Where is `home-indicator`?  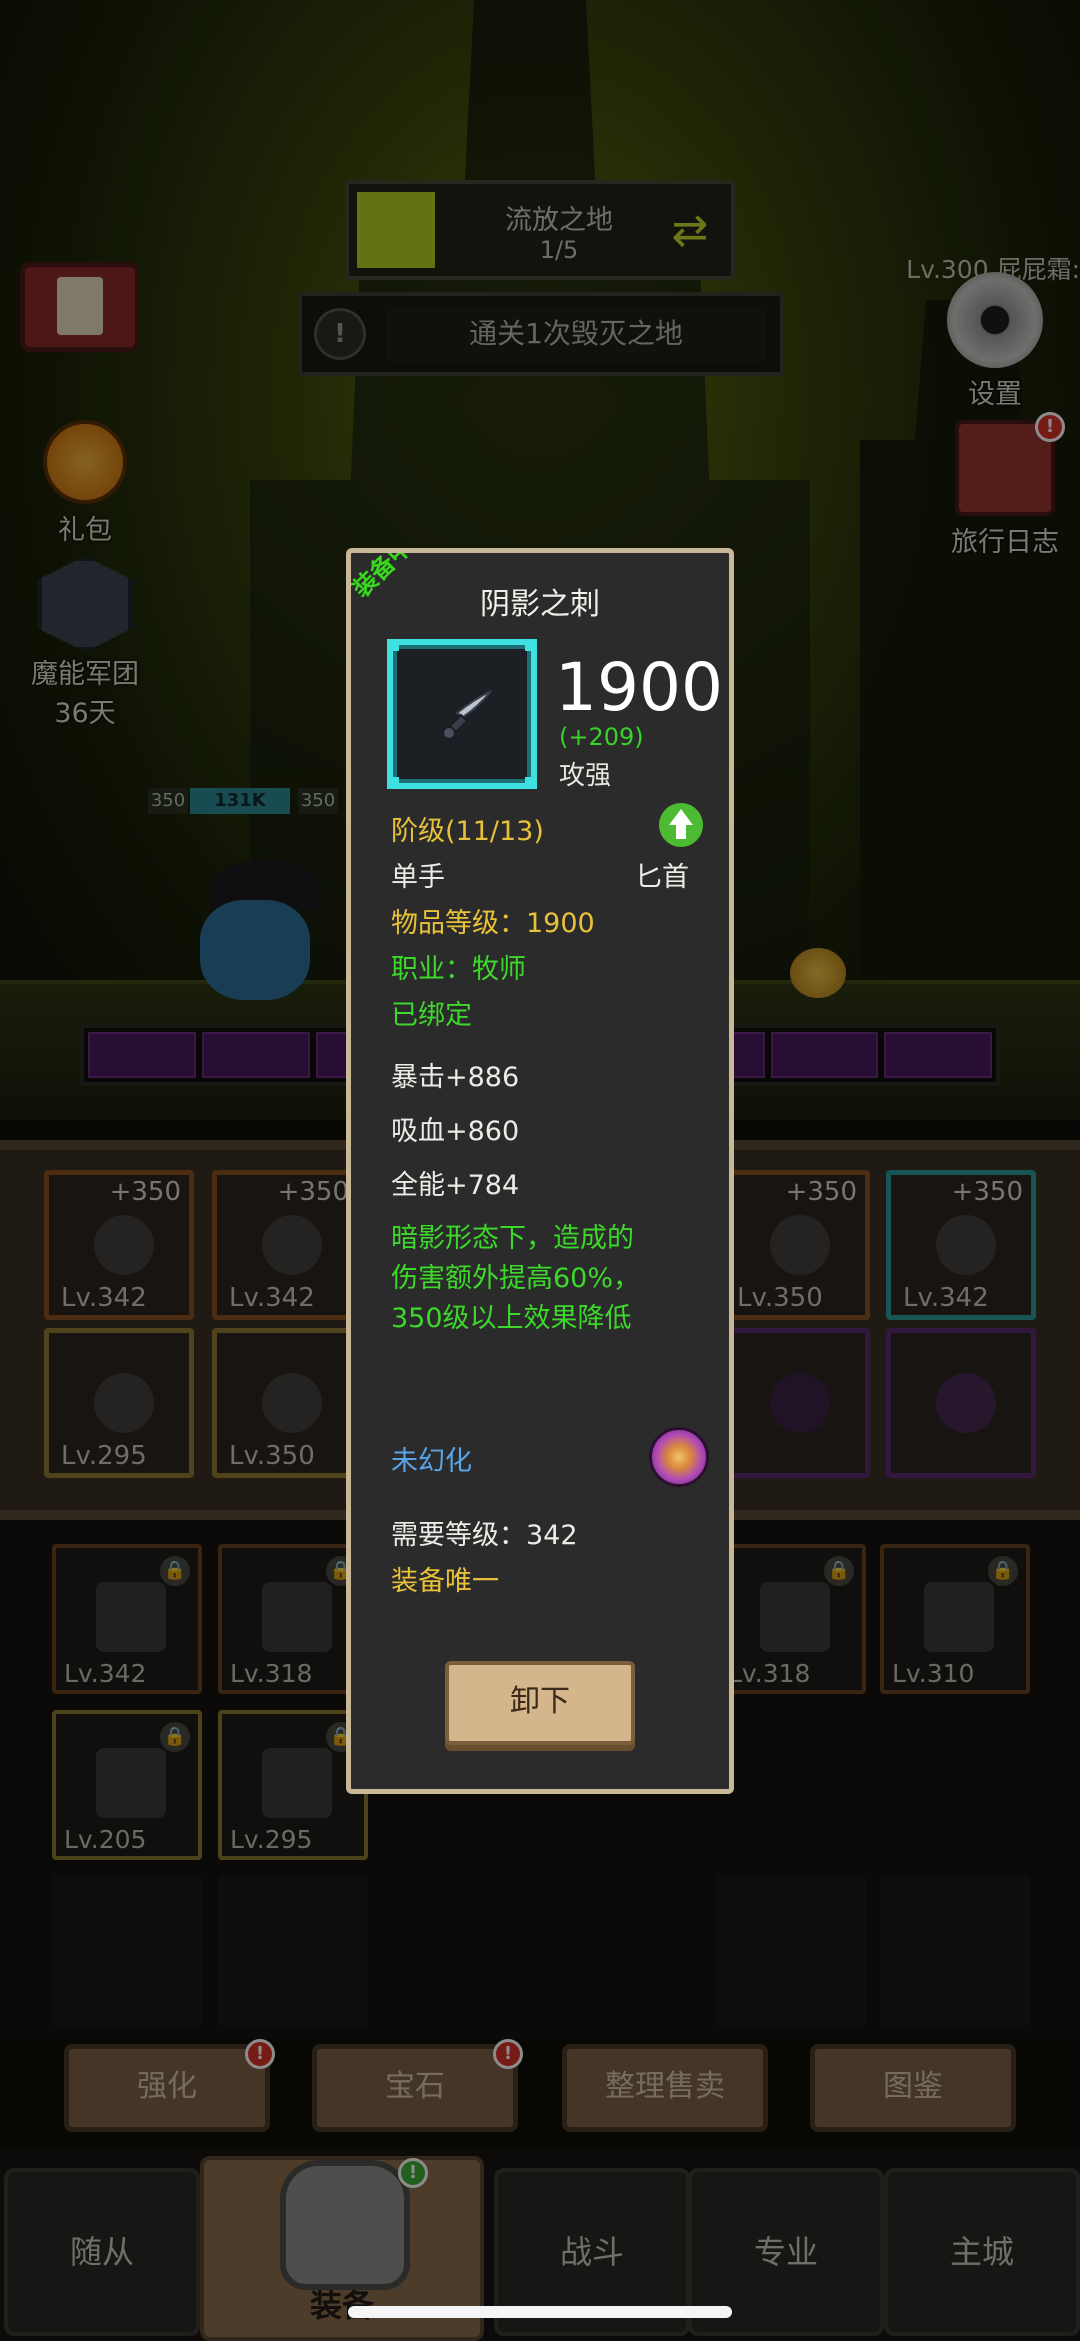 home-indicator is located at coordinates (540, 2312).